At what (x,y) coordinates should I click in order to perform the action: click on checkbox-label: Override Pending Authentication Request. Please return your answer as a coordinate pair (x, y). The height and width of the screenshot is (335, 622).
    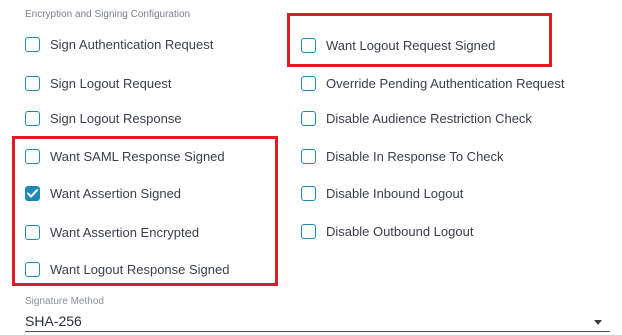
    Looking at the image, I should click on (445, 83).